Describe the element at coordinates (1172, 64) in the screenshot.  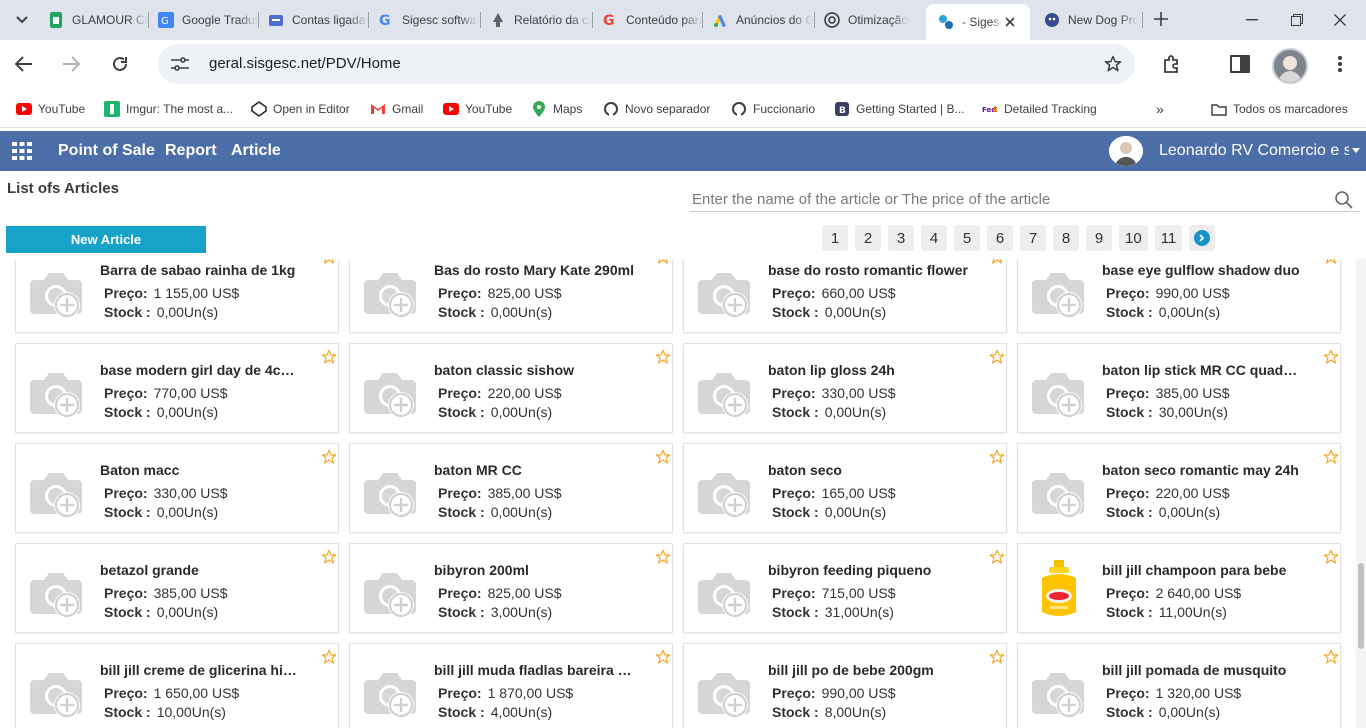
I see `extensions-button` at that location.